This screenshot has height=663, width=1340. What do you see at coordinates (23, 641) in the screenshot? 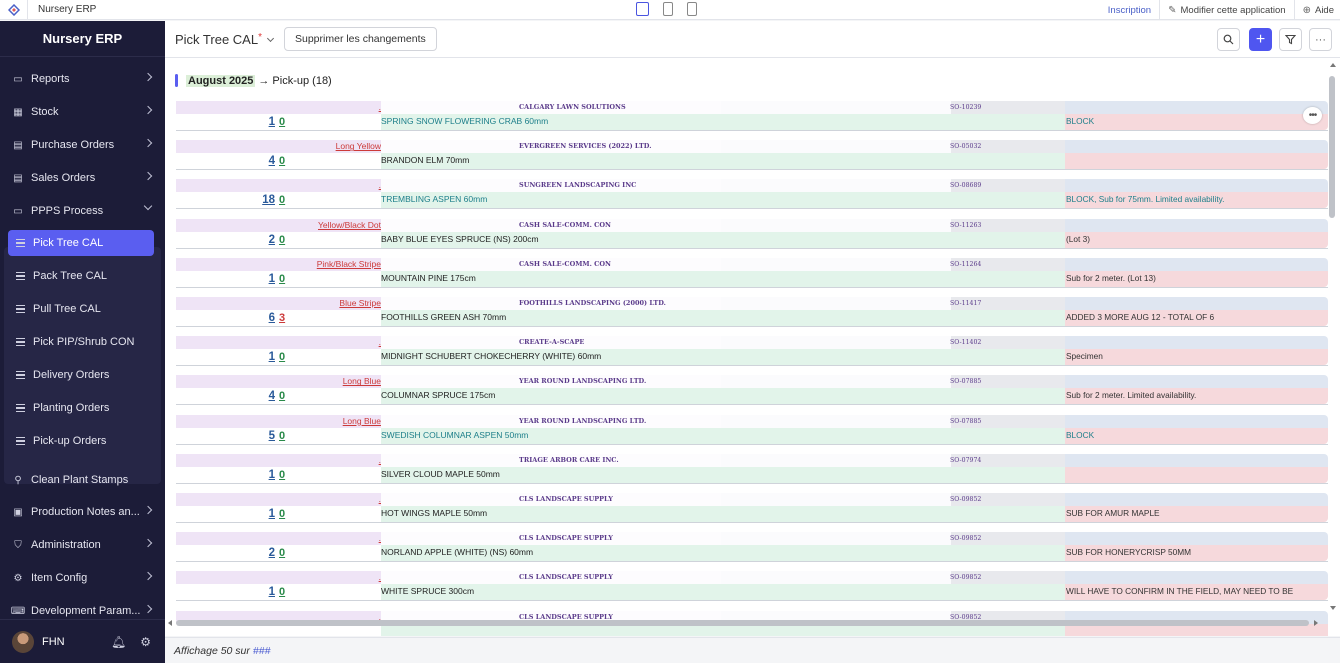
I see `avatar` at bounding box center [23, 641].